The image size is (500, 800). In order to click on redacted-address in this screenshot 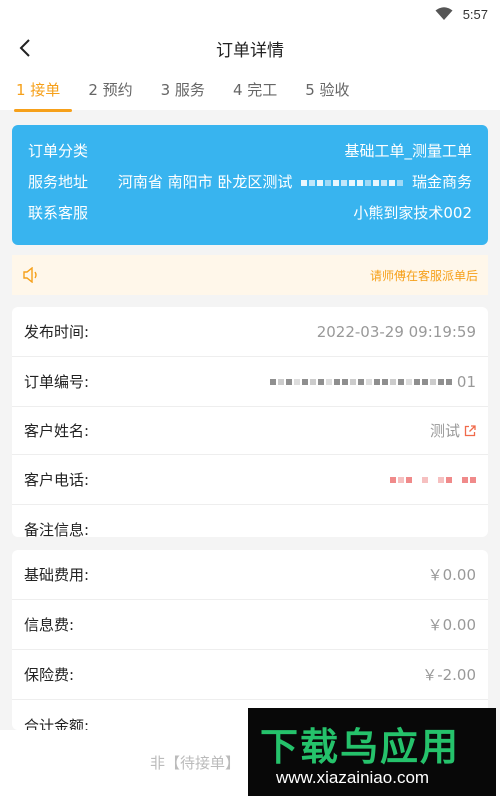, I will do `click(352, 182)`.